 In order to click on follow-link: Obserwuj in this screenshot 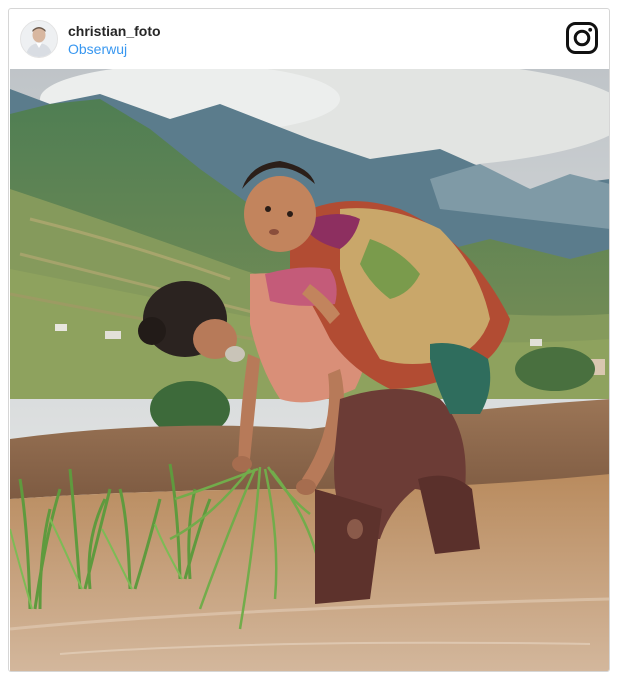, I will do `click(97, 49)`.